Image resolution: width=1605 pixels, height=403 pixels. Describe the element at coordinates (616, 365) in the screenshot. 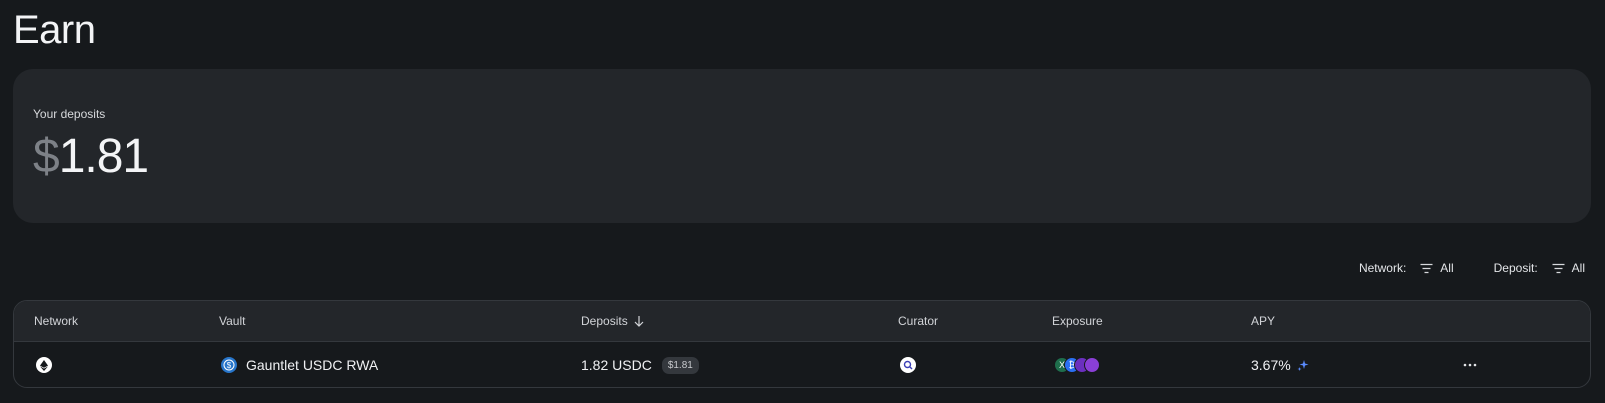

I see `deposits-amount-token: 1.82 USDC` at that location.